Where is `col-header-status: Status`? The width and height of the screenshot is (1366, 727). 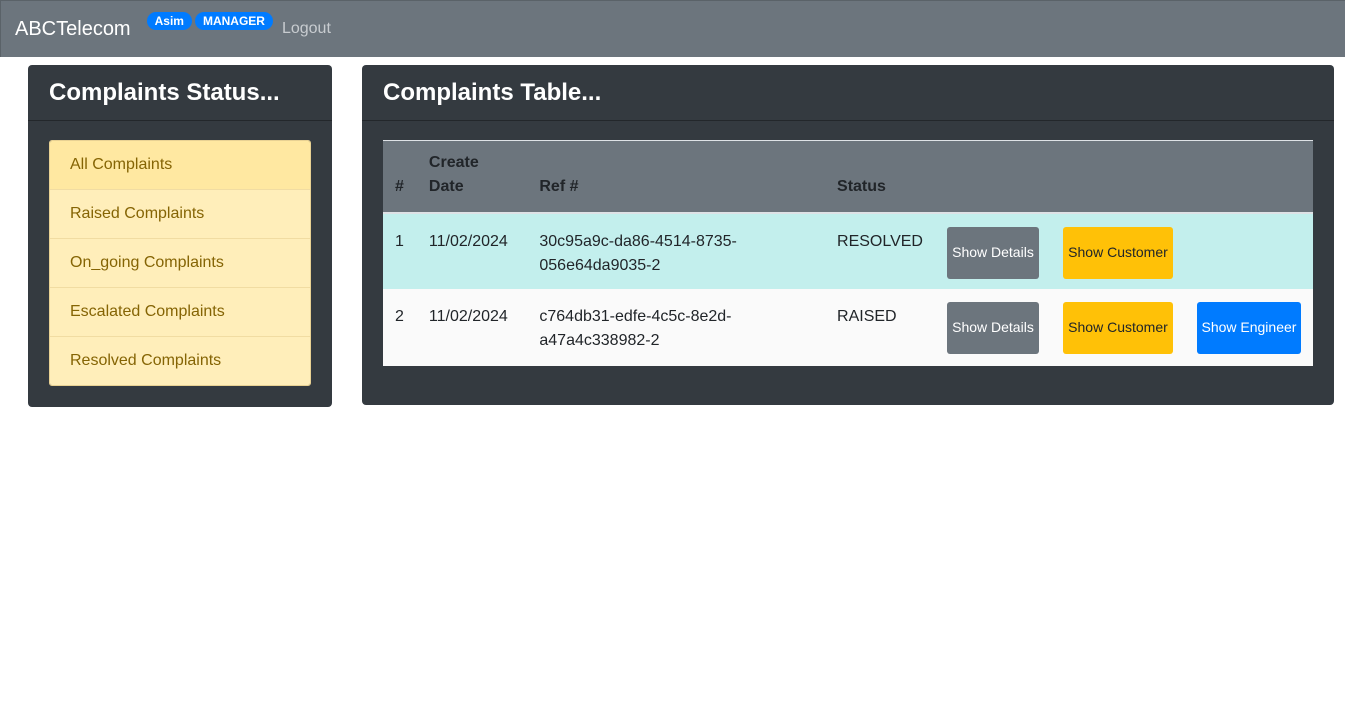 col-header-status: Status is located at coordinates (880, 177).